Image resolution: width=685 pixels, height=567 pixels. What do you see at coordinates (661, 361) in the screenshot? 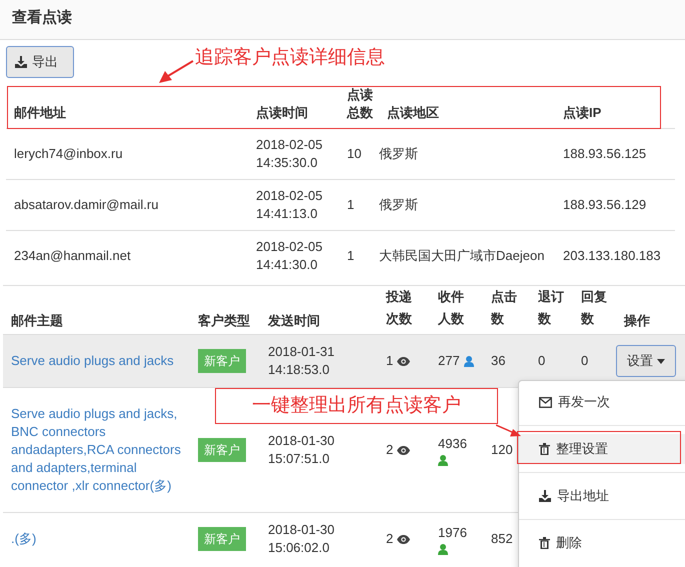
I see `caret-icon` at bounding box center [661, 361].